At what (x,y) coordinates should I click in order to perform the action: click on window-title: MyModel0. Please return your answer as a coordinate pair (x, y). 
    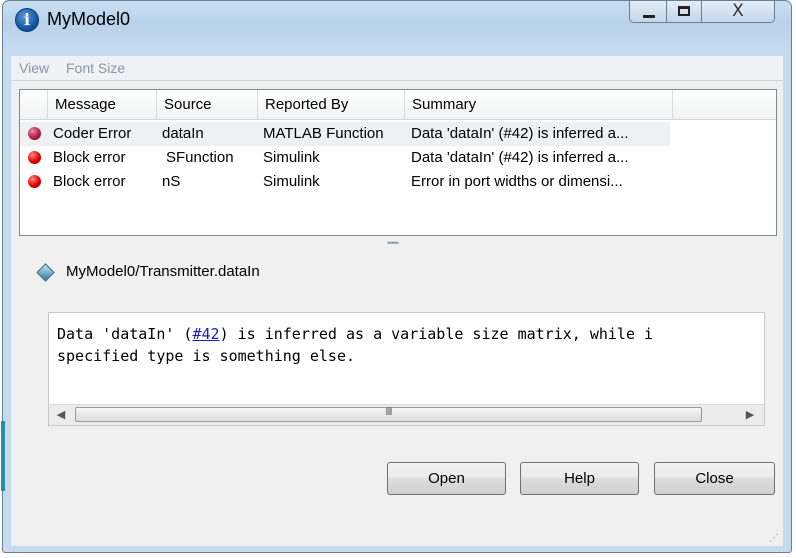
    Looking at the image, I should click on (89, 19).